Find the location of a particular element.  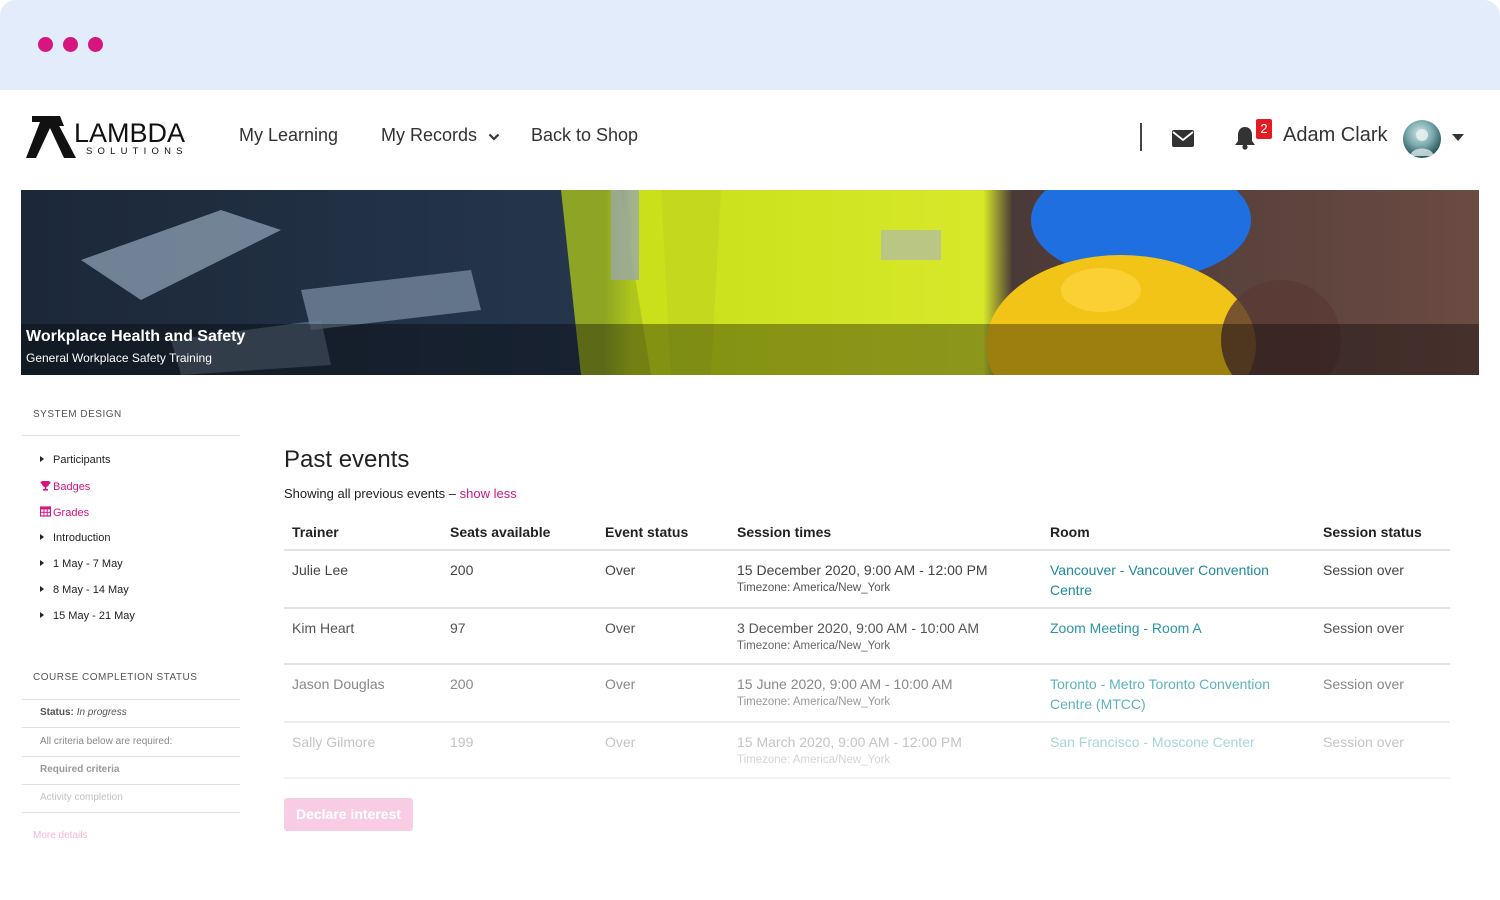

column-header-seats: Seats available is located at coordinates (500, 532).